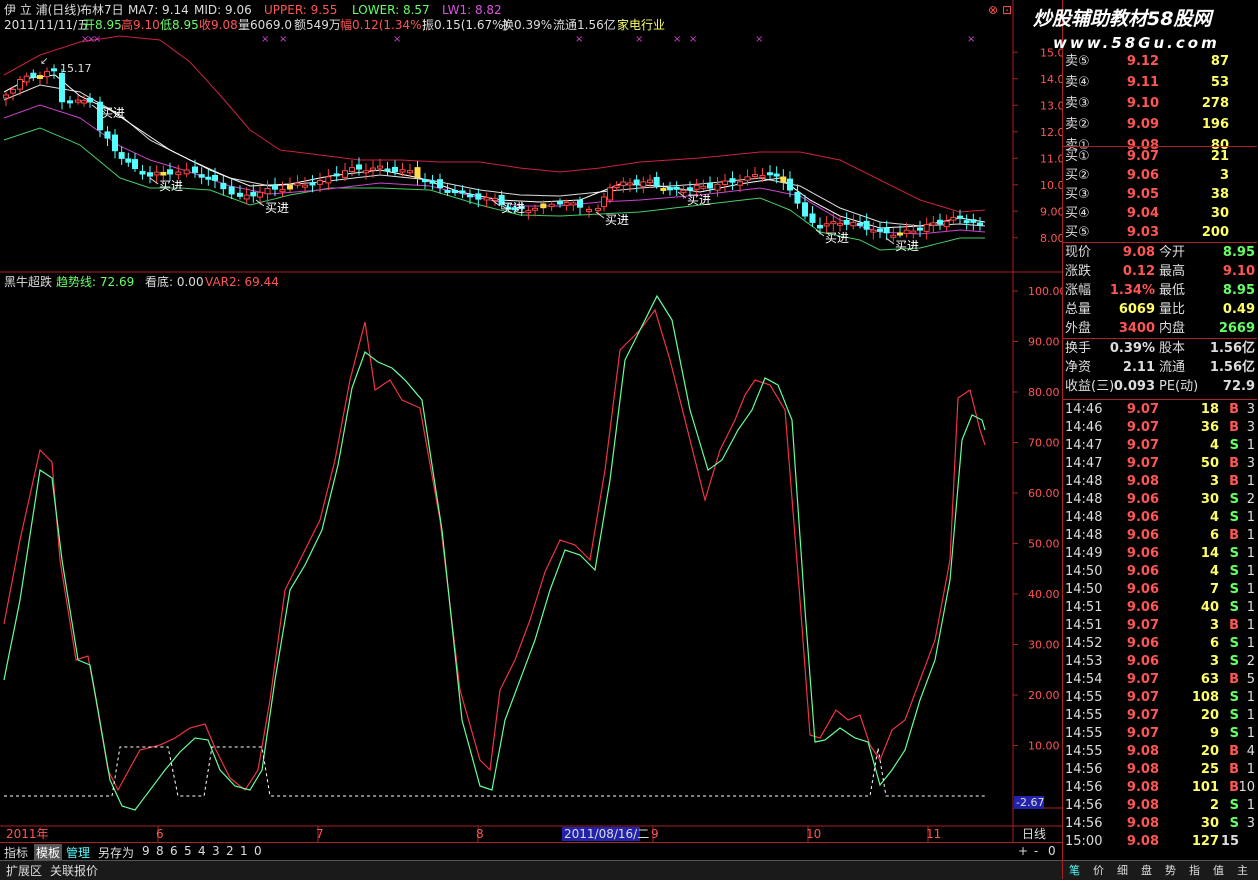 The image size is (1258, 880). What do you see at coordinates (1034, 834) in the screenshot?
I see `period-label: 日线` at bounding box center [1034, 834].